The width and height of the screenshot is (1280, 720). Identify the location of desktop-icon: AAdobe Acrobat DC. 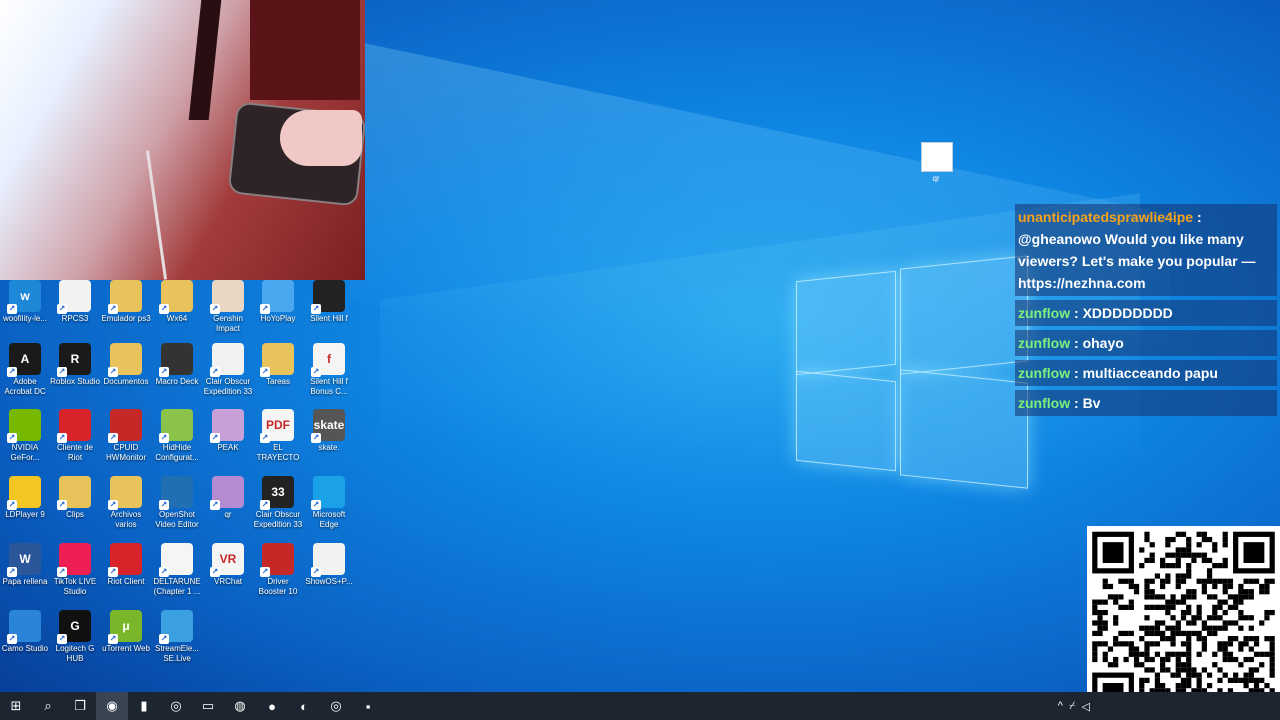
(25, 370).